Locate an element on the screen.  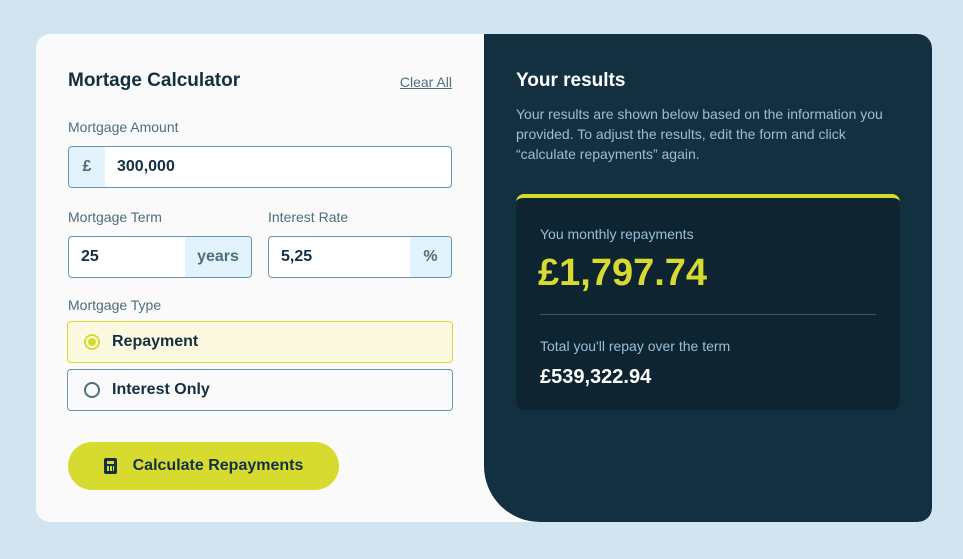
interest-rate-field: % is located at coordinates (360, 257).